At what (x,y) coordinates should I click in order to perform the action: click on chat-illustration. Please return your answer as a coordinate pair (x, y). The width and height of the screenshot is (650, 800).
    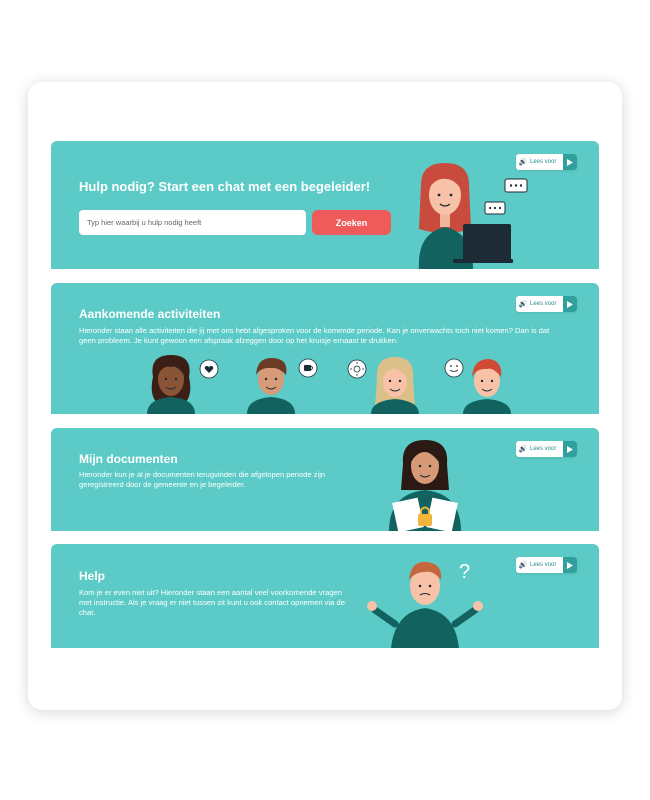
    Looking at the image, I should click on (473, 216).